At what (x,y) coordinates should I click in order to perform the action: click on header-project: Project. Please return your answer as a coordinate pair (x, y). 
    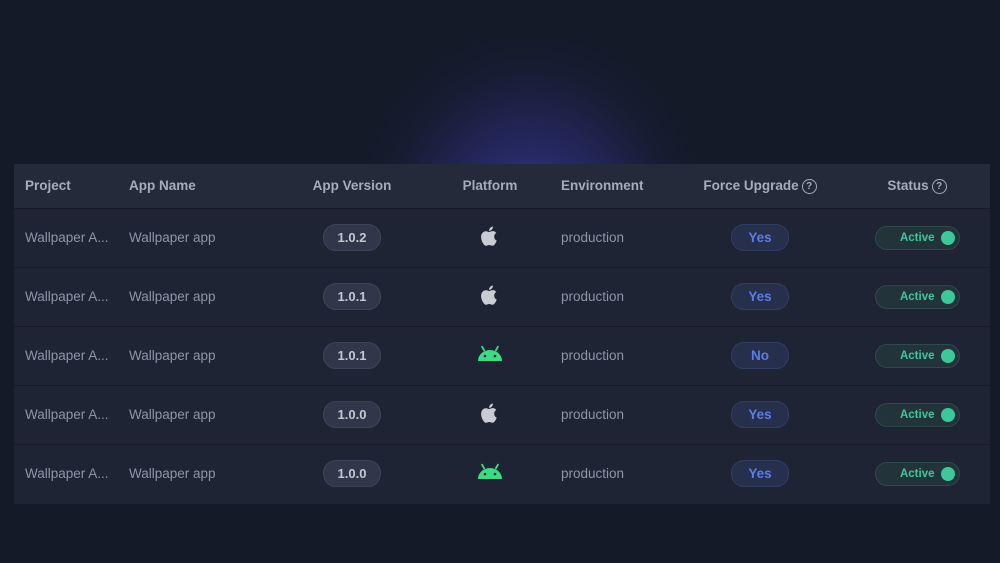
    Looking at the image, I should click on (48, 186).